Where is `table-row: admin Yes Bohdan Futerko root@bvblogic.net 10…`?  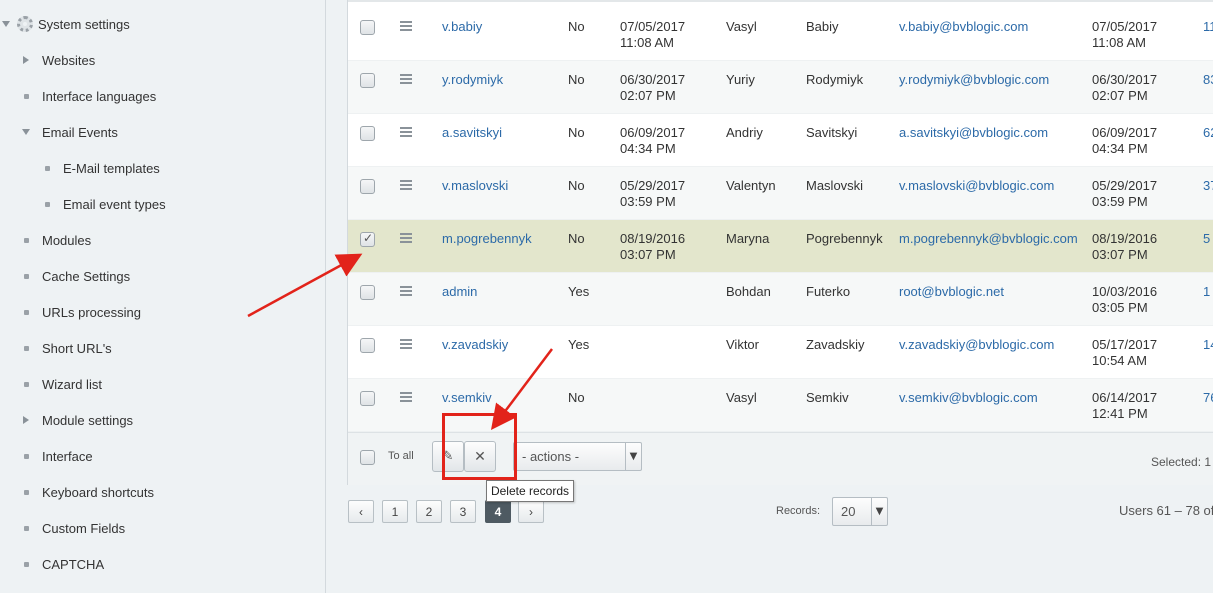
table-row: admin Yes Bohdan Futerko root@bvblogic.net 10… is located at coordinates (780, 299).